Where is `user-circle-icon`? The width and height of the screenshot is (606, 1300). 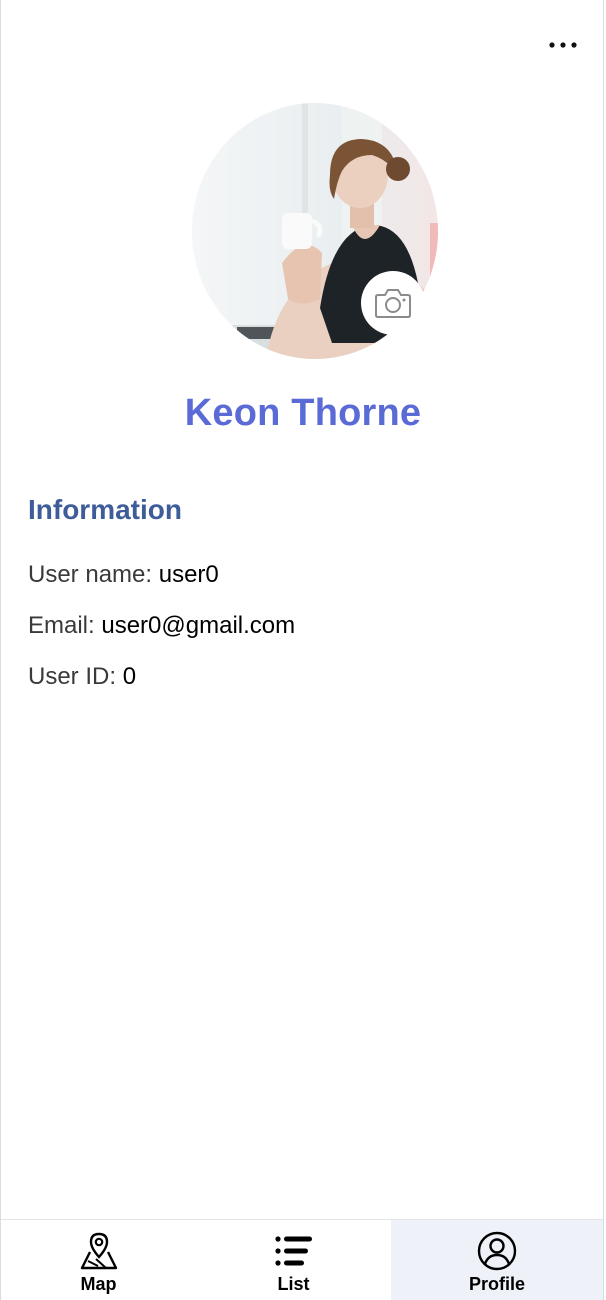
user-circle-icon is located at coordinates (497, 1251).